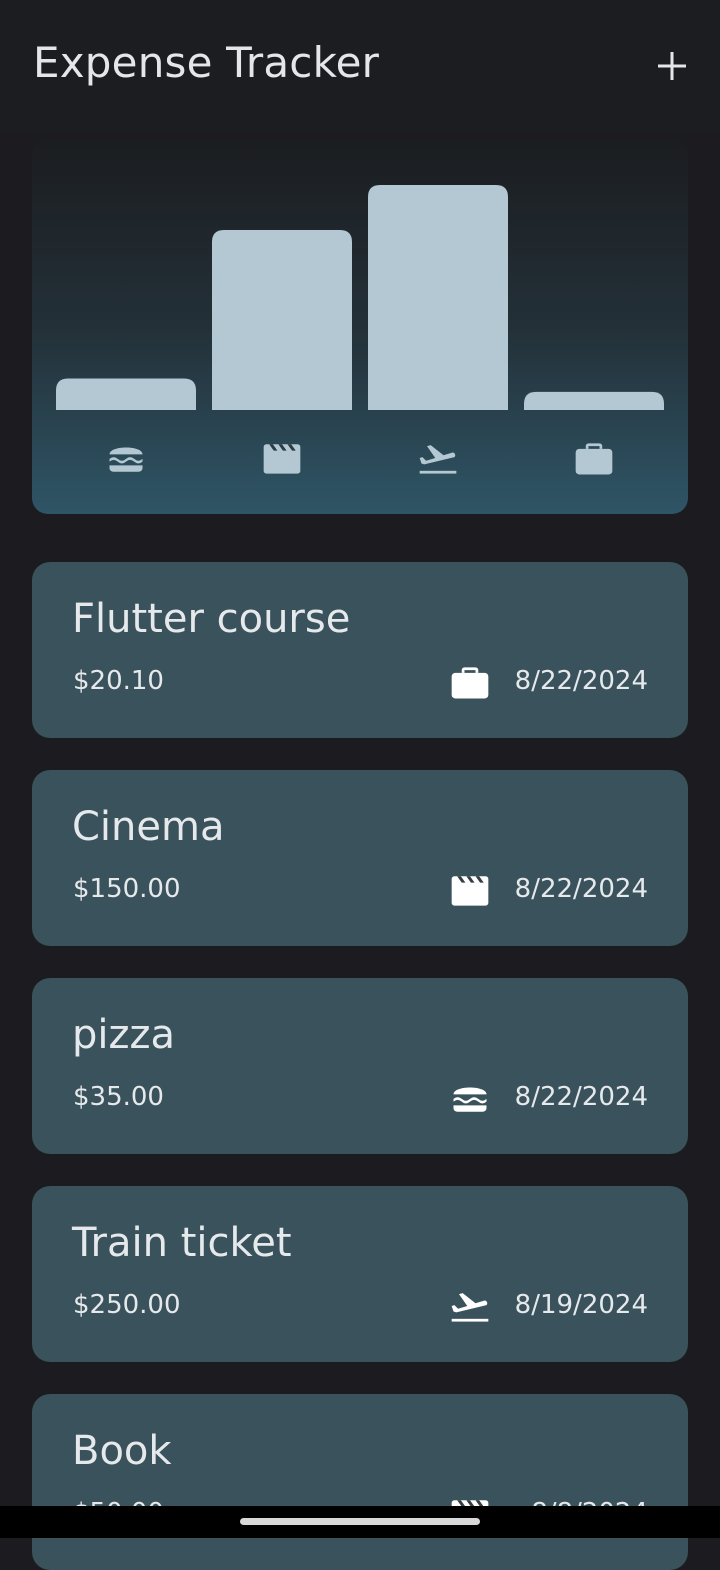 Image resolution: width=720 pixels, height=1570 pixels. Describe the element at coordinates (122, 1451) in the screenshot. I see `expense-title: Book` at that location.